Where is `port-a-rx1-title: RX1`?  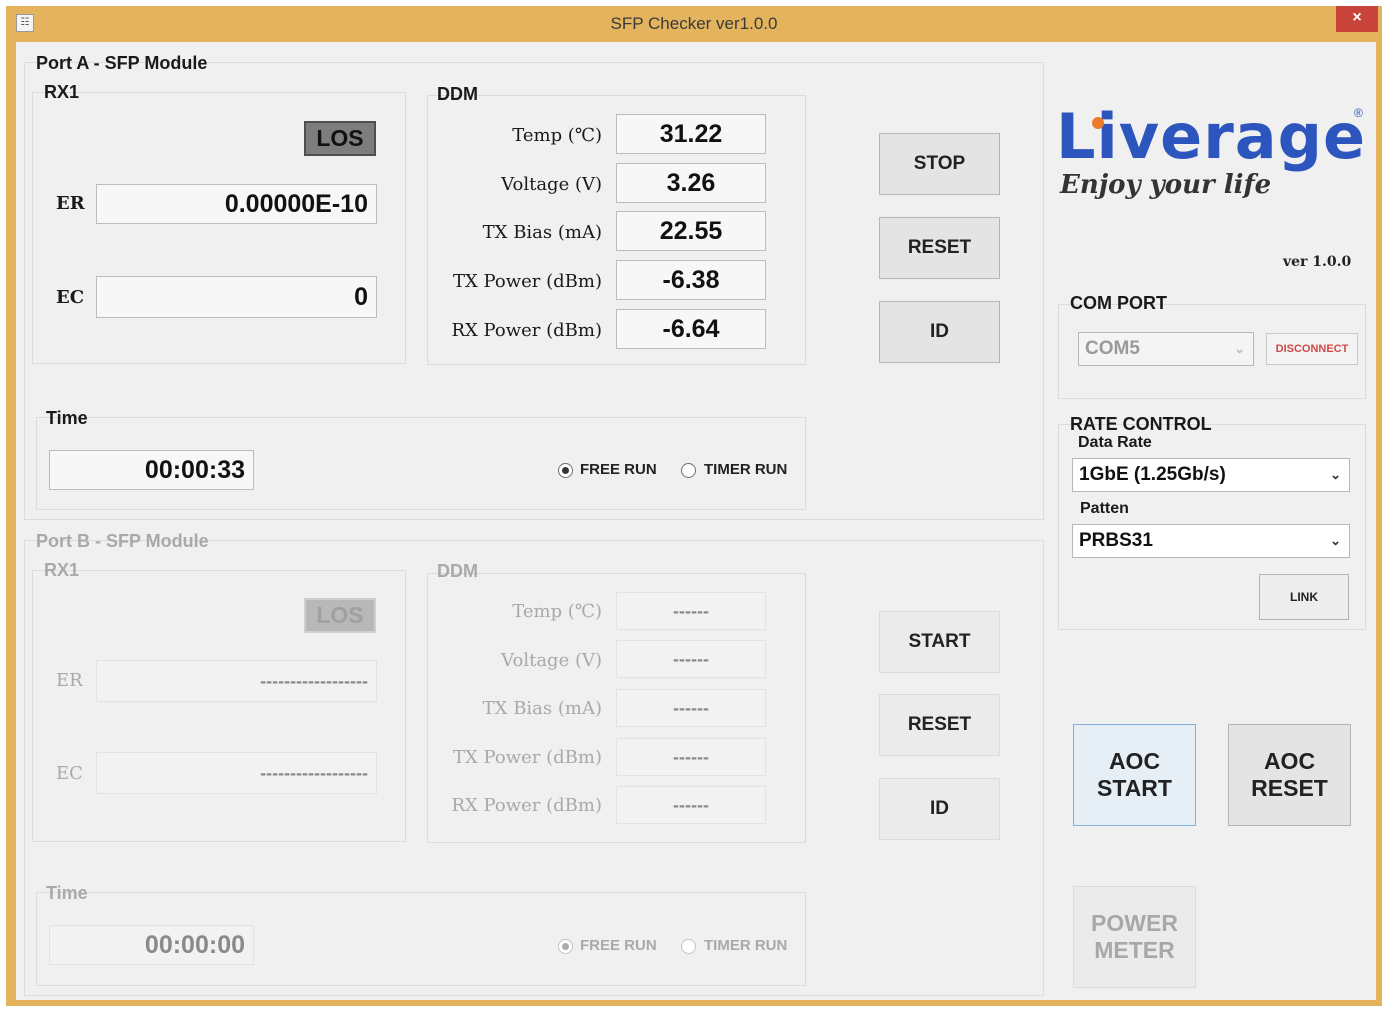 port-a-rx1-title: RX1 is located at coordinates (62, 92).